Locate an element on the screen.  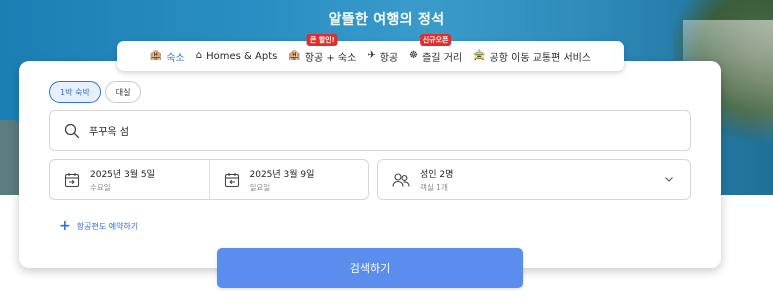
stay-type-toggle: 1박 숙박 대실 is located at coordinates (95, 92).